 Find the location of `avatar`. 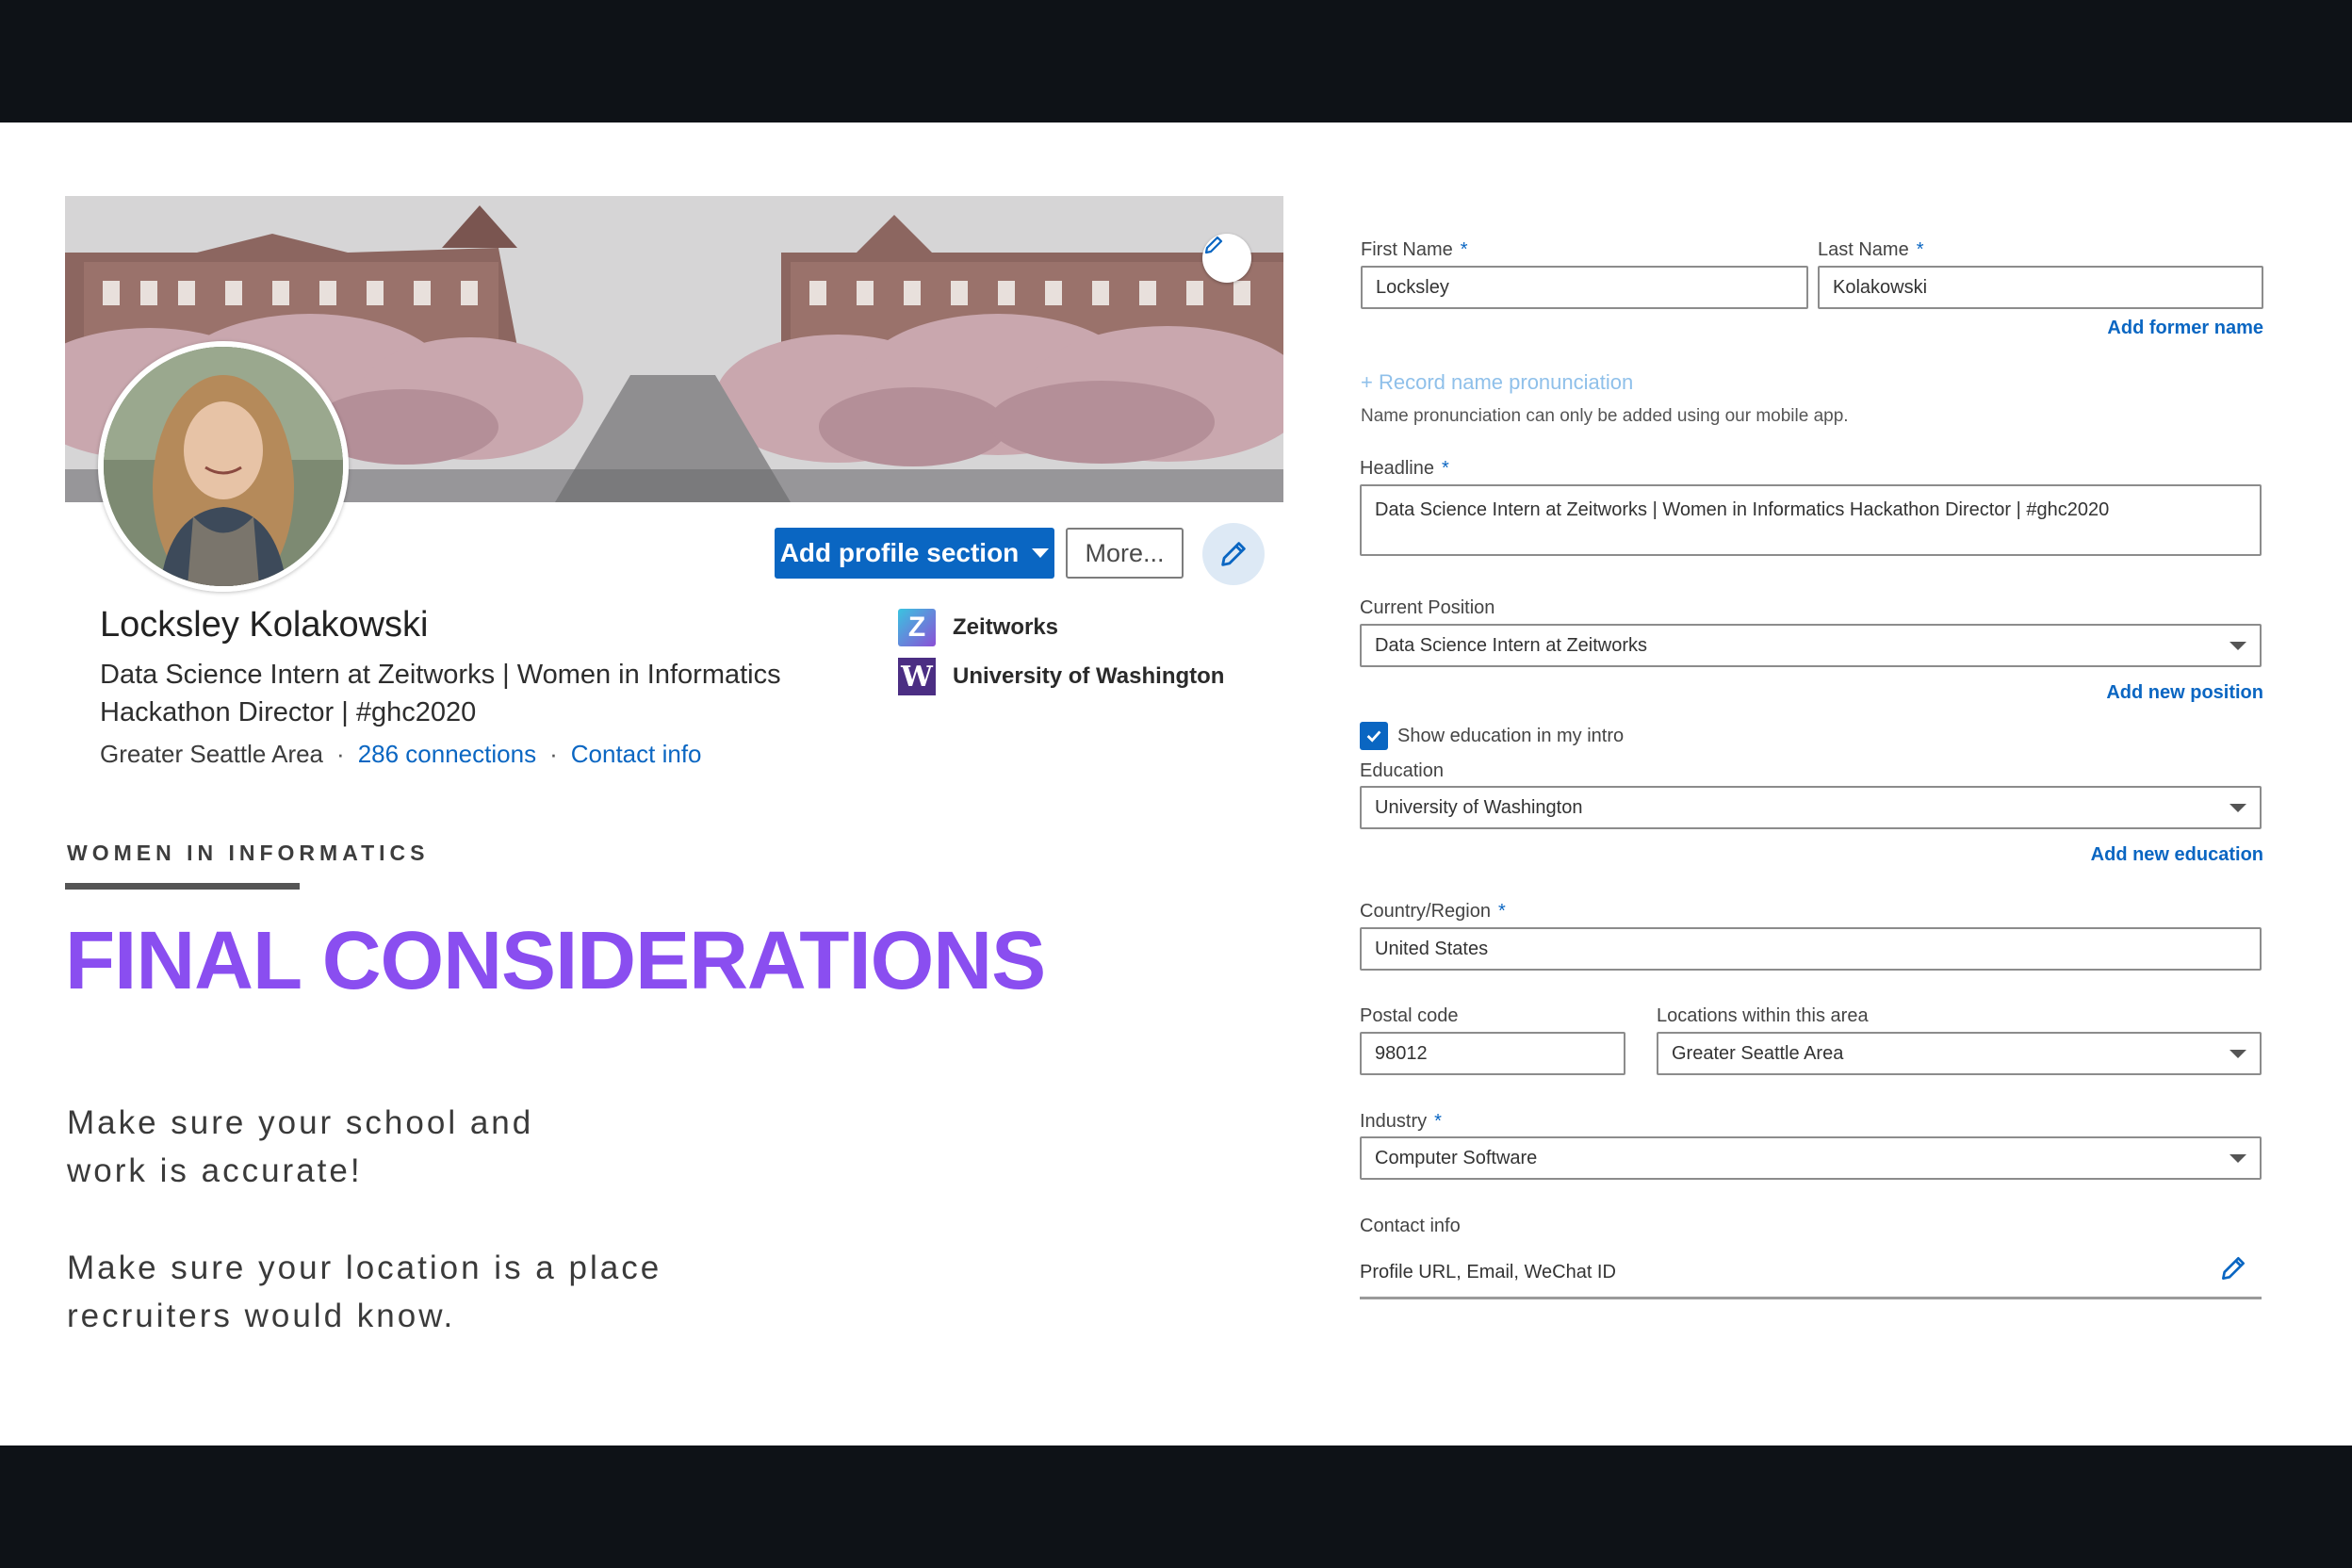

avatar is located at coordinates (223, 467).